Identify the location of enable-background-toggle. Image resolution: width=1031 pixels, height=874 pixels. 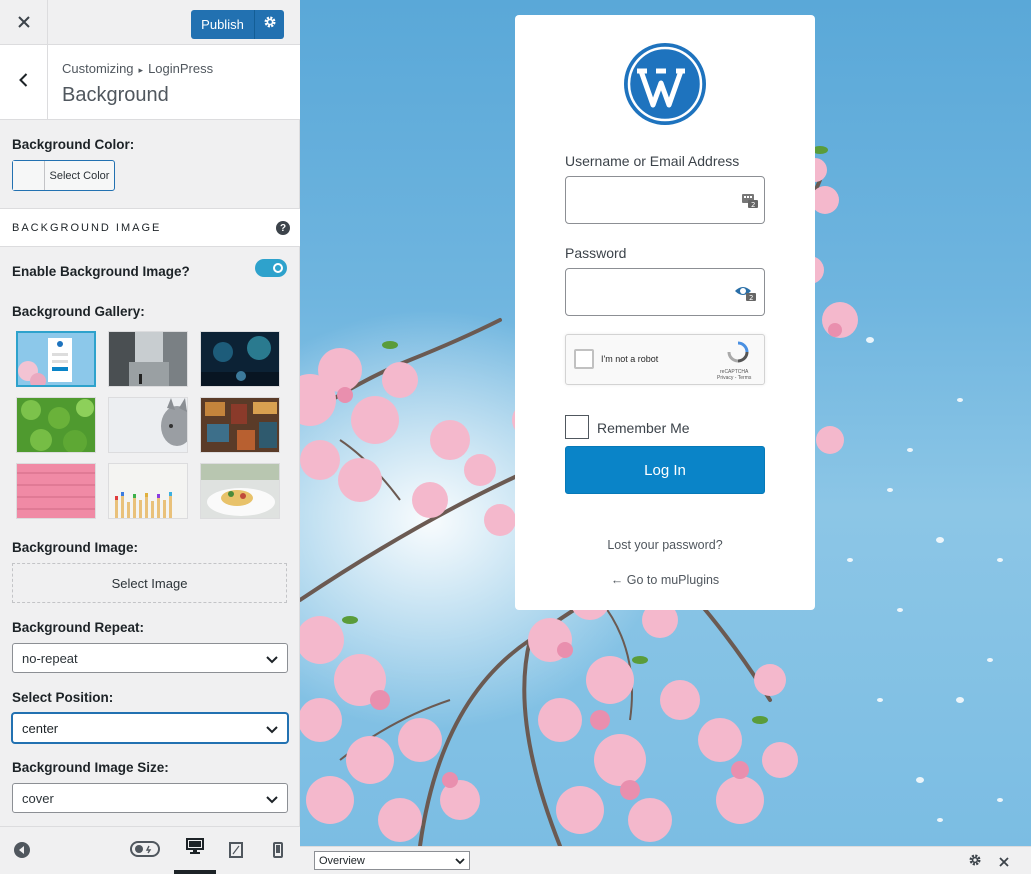
(271, 268).